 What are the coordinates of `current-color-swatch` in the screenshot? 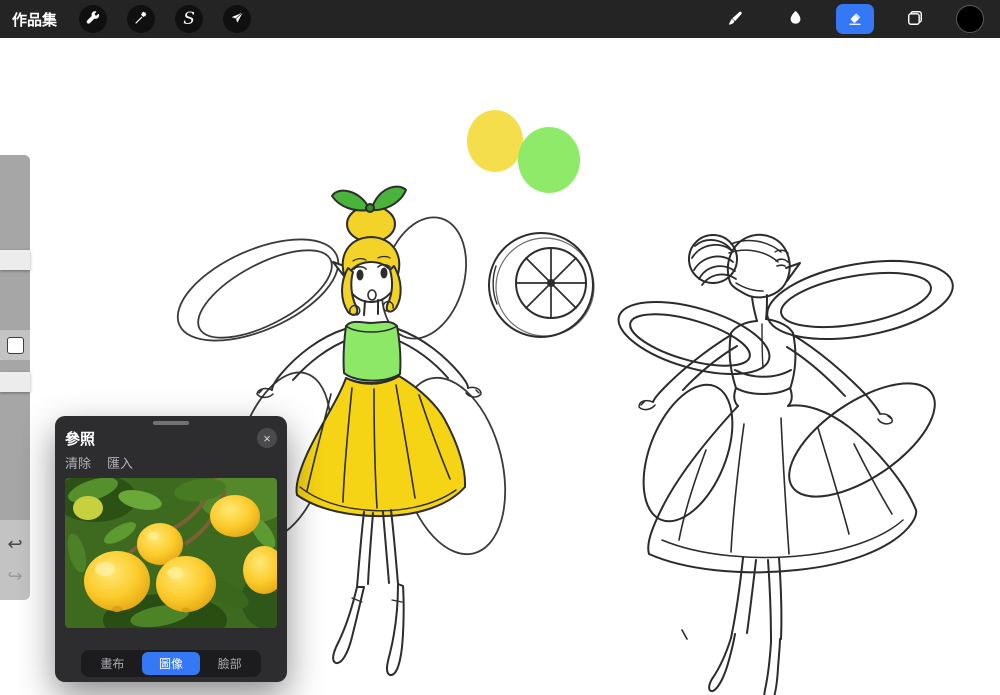 It's located at (970, 19).